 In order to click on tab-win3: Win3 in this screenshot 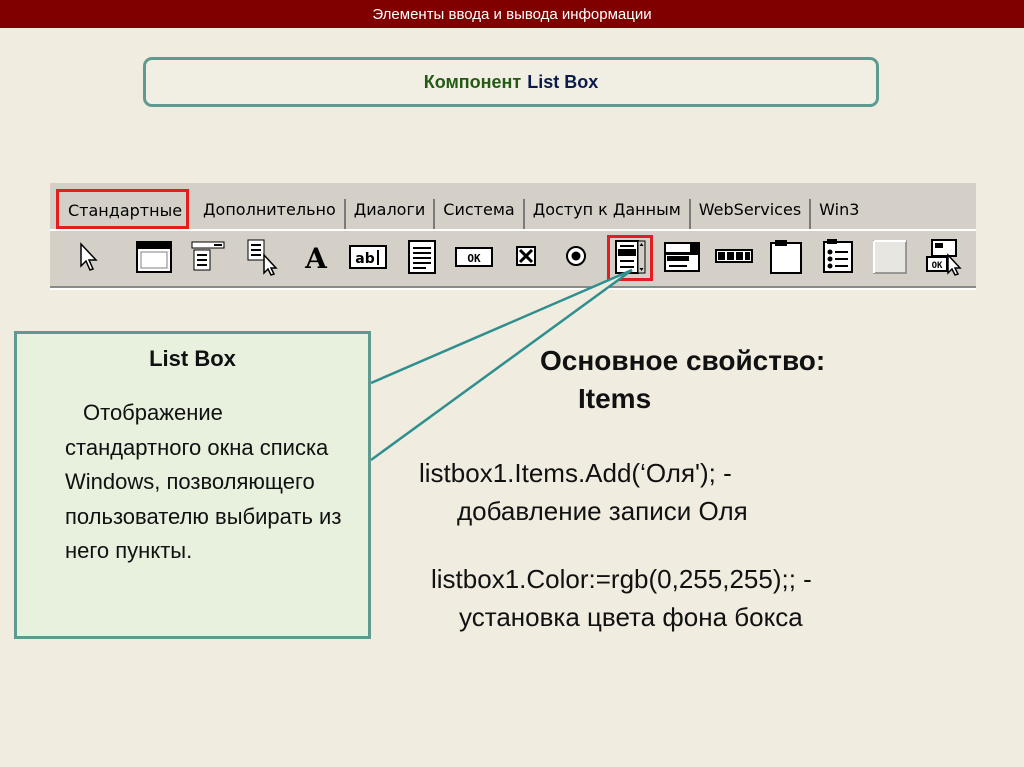, I will do `click(839, 214)`.